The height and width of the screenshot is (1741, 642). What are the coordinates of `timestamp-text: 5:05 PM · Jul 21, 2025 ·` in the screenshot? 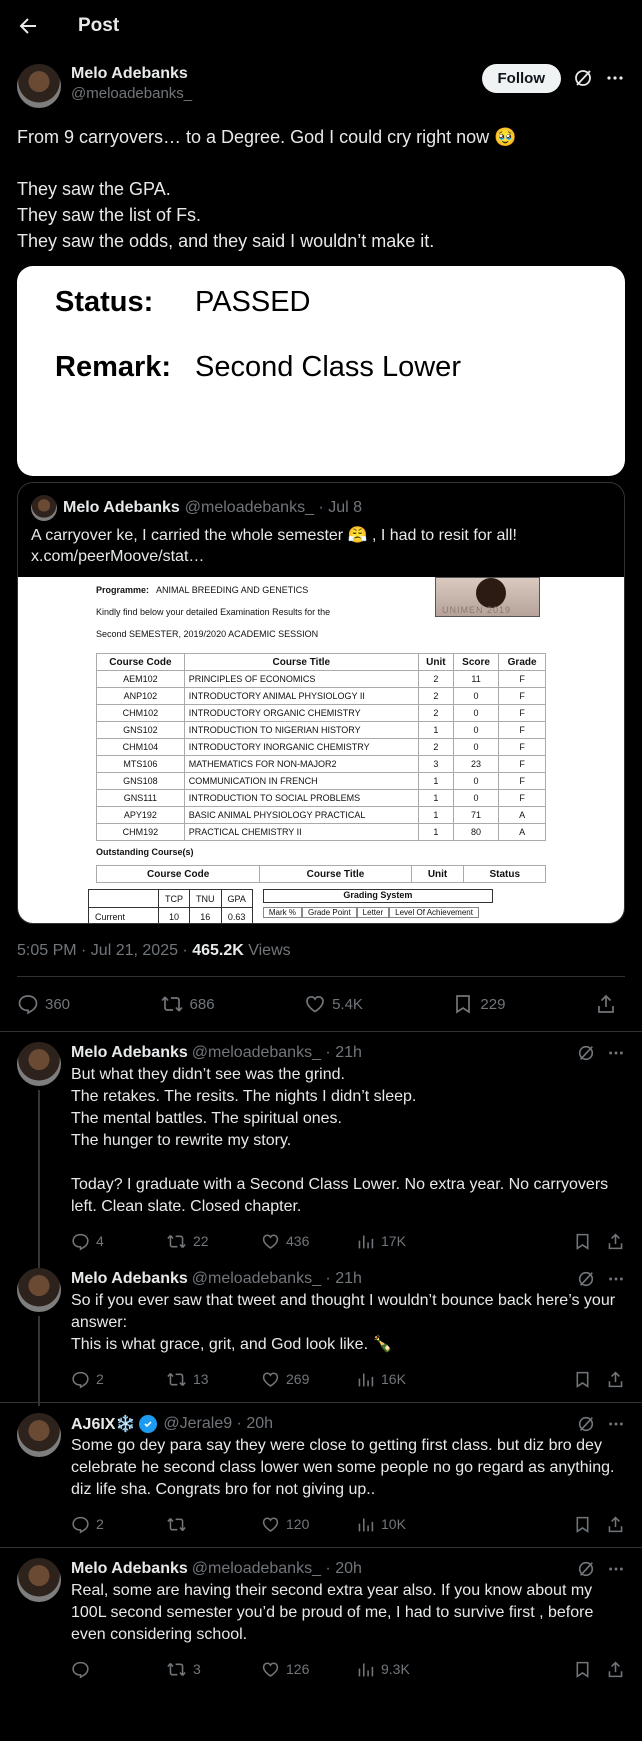 It's located at (104, 950).